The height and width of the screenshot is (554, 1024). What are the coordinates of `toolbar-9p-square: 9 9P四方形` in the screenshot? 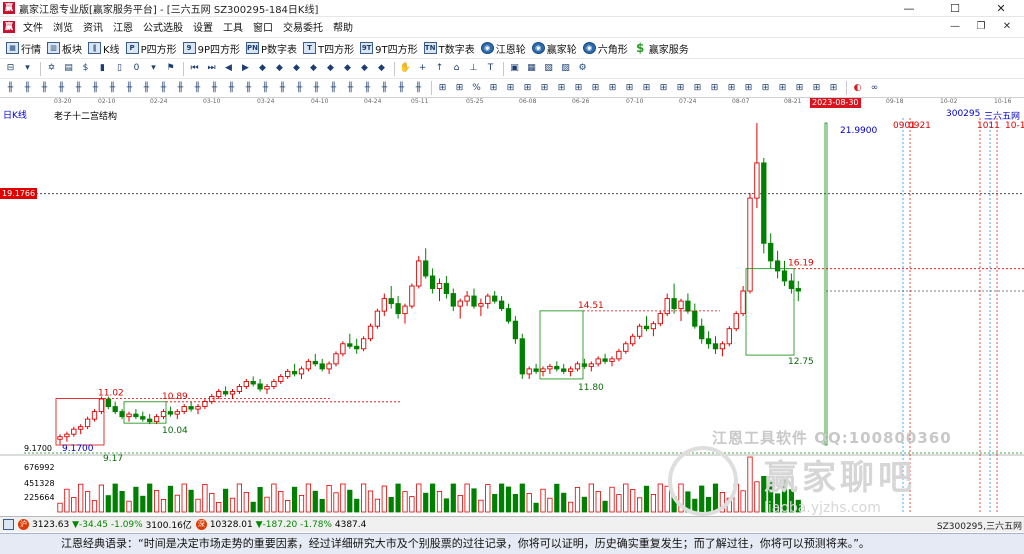 It's located at (211, 48).